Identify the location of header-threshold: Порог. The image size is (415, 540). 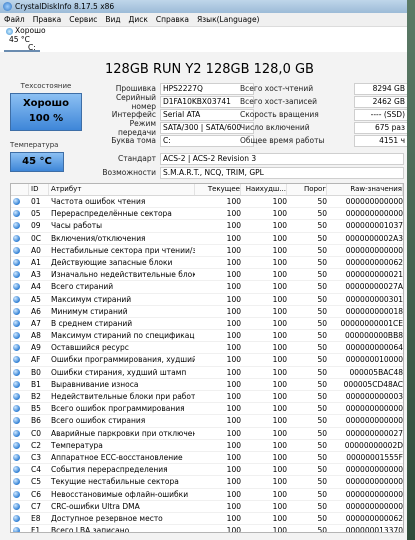
(307, 189).